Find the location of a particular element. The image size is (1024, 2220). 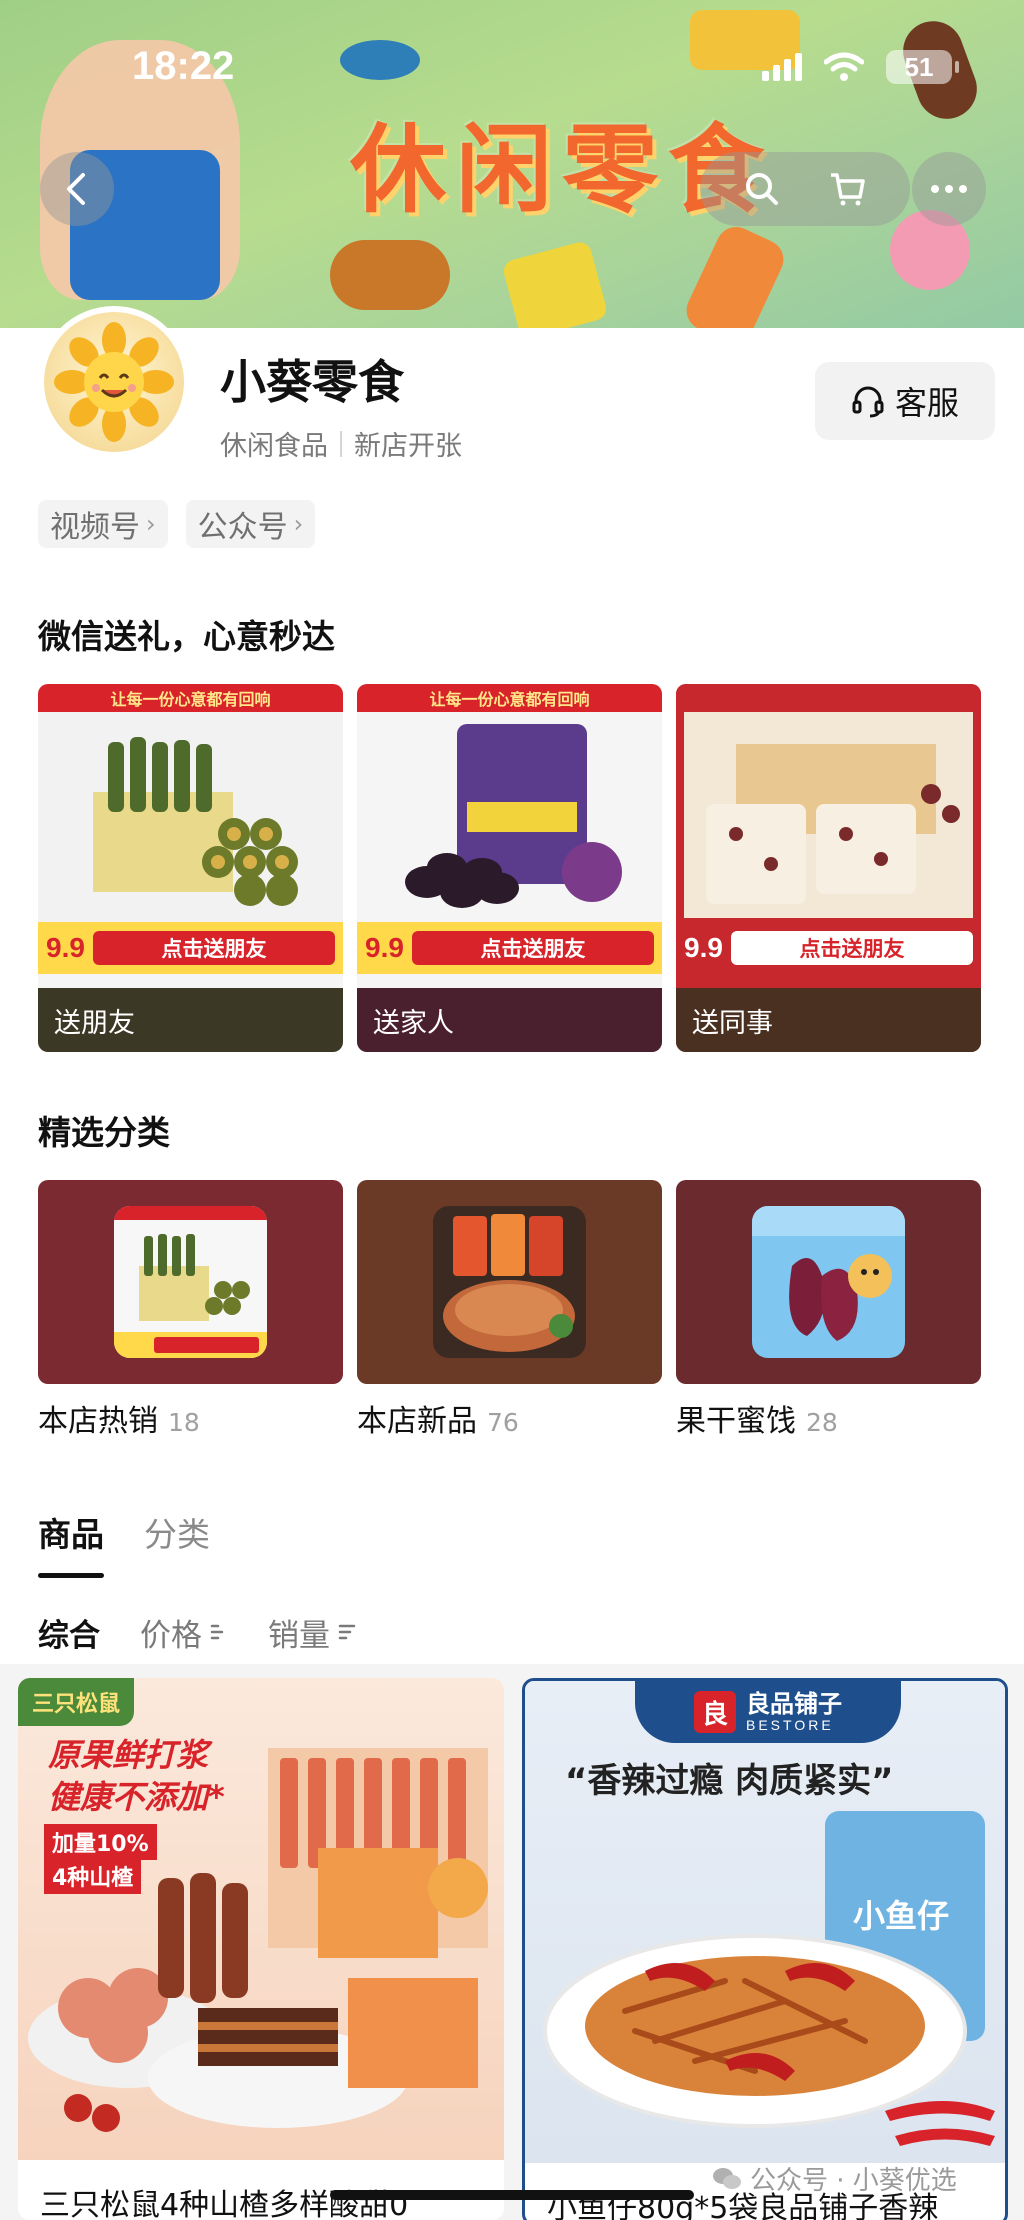

more-icon is located at coordinates (949, 189).